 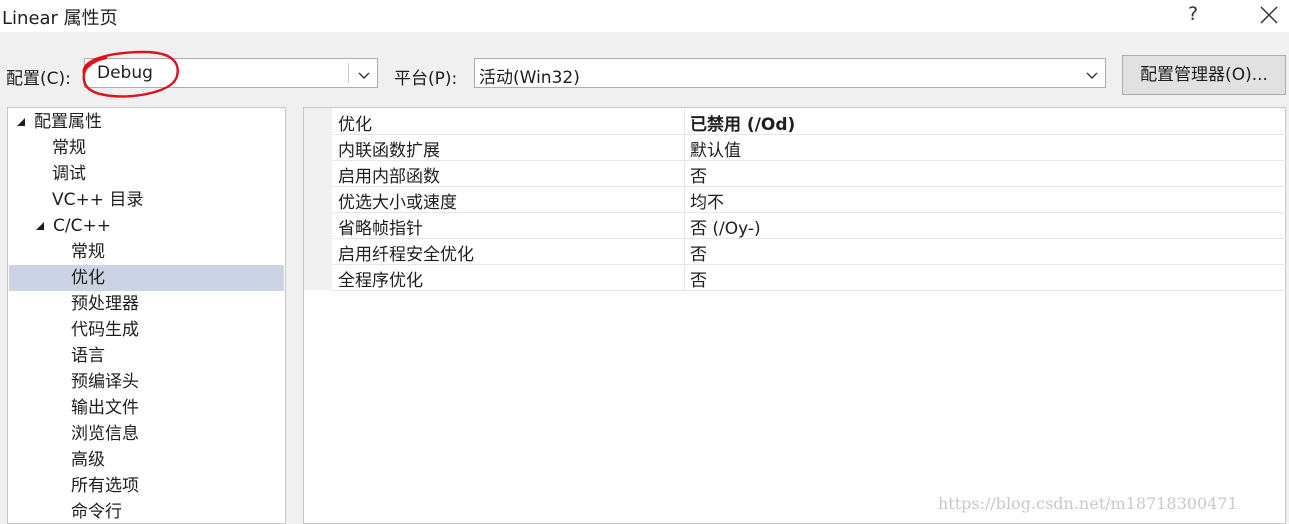 What do you see at coordinates (105, 408) in the screenshot?
I see `tree-item-output-files: 输出文件` at bounding box center [105, 408].